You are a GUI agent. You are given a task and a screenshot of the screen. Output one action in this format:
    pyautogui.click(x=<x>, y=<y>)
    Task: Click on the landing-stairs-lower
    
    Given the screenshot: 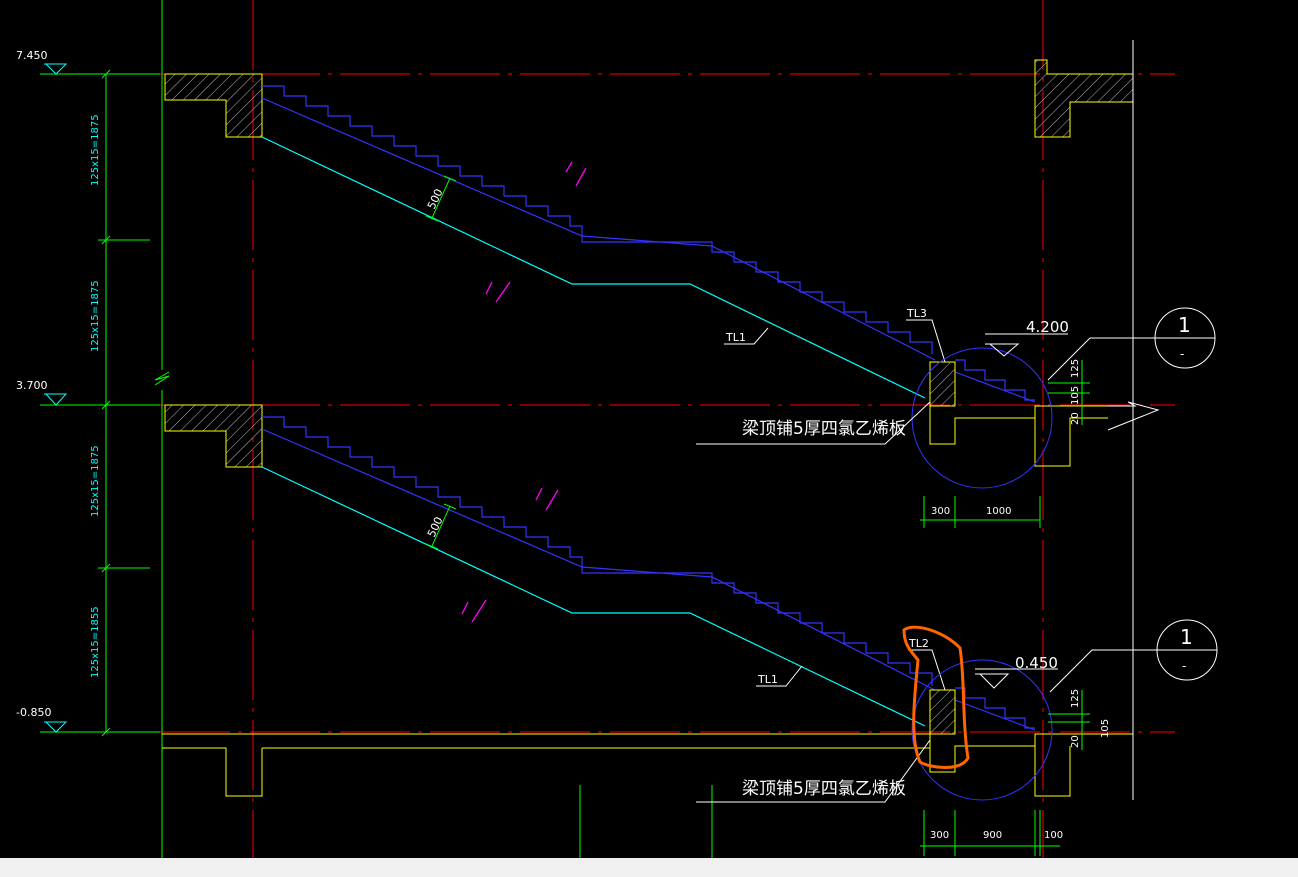 What is the action you would take?
    pyautogui.click(x=995, y=709)
    